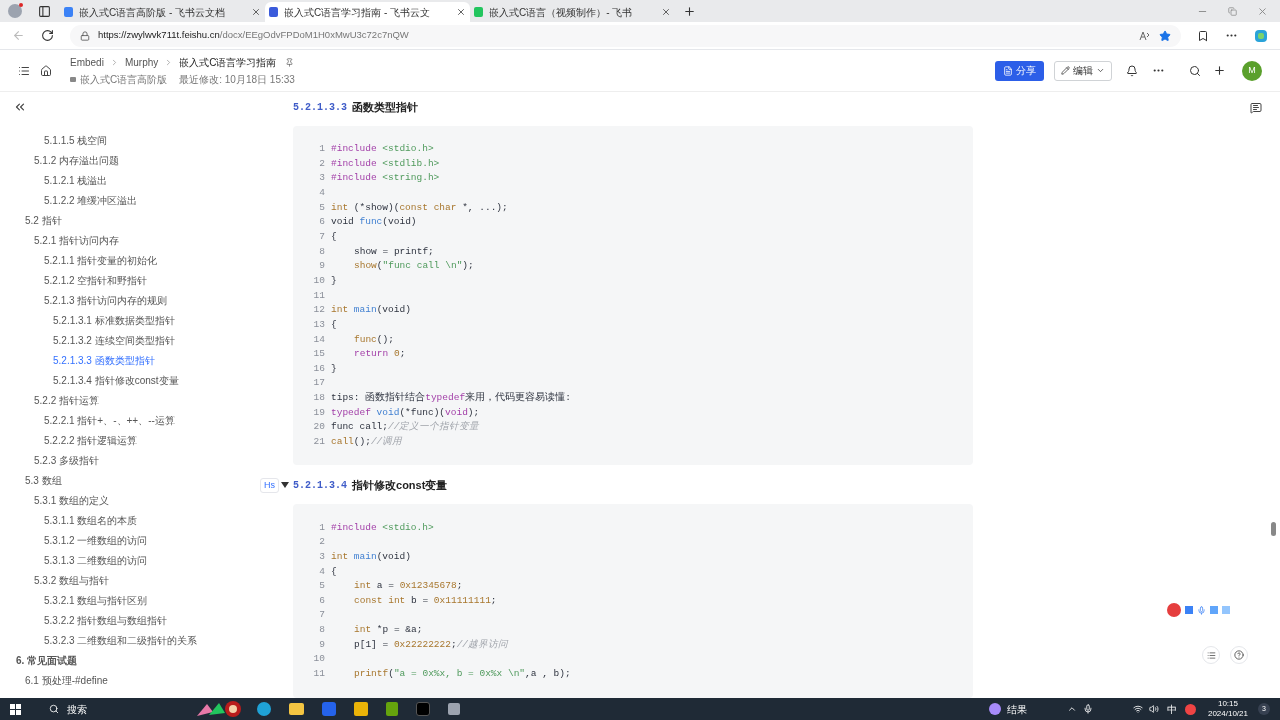 This screenshot has width=1280, height=720. What do you see at coordinates (1239, 655) in the screenshot?
I see `help-button` at bounding box center [1239, 655].